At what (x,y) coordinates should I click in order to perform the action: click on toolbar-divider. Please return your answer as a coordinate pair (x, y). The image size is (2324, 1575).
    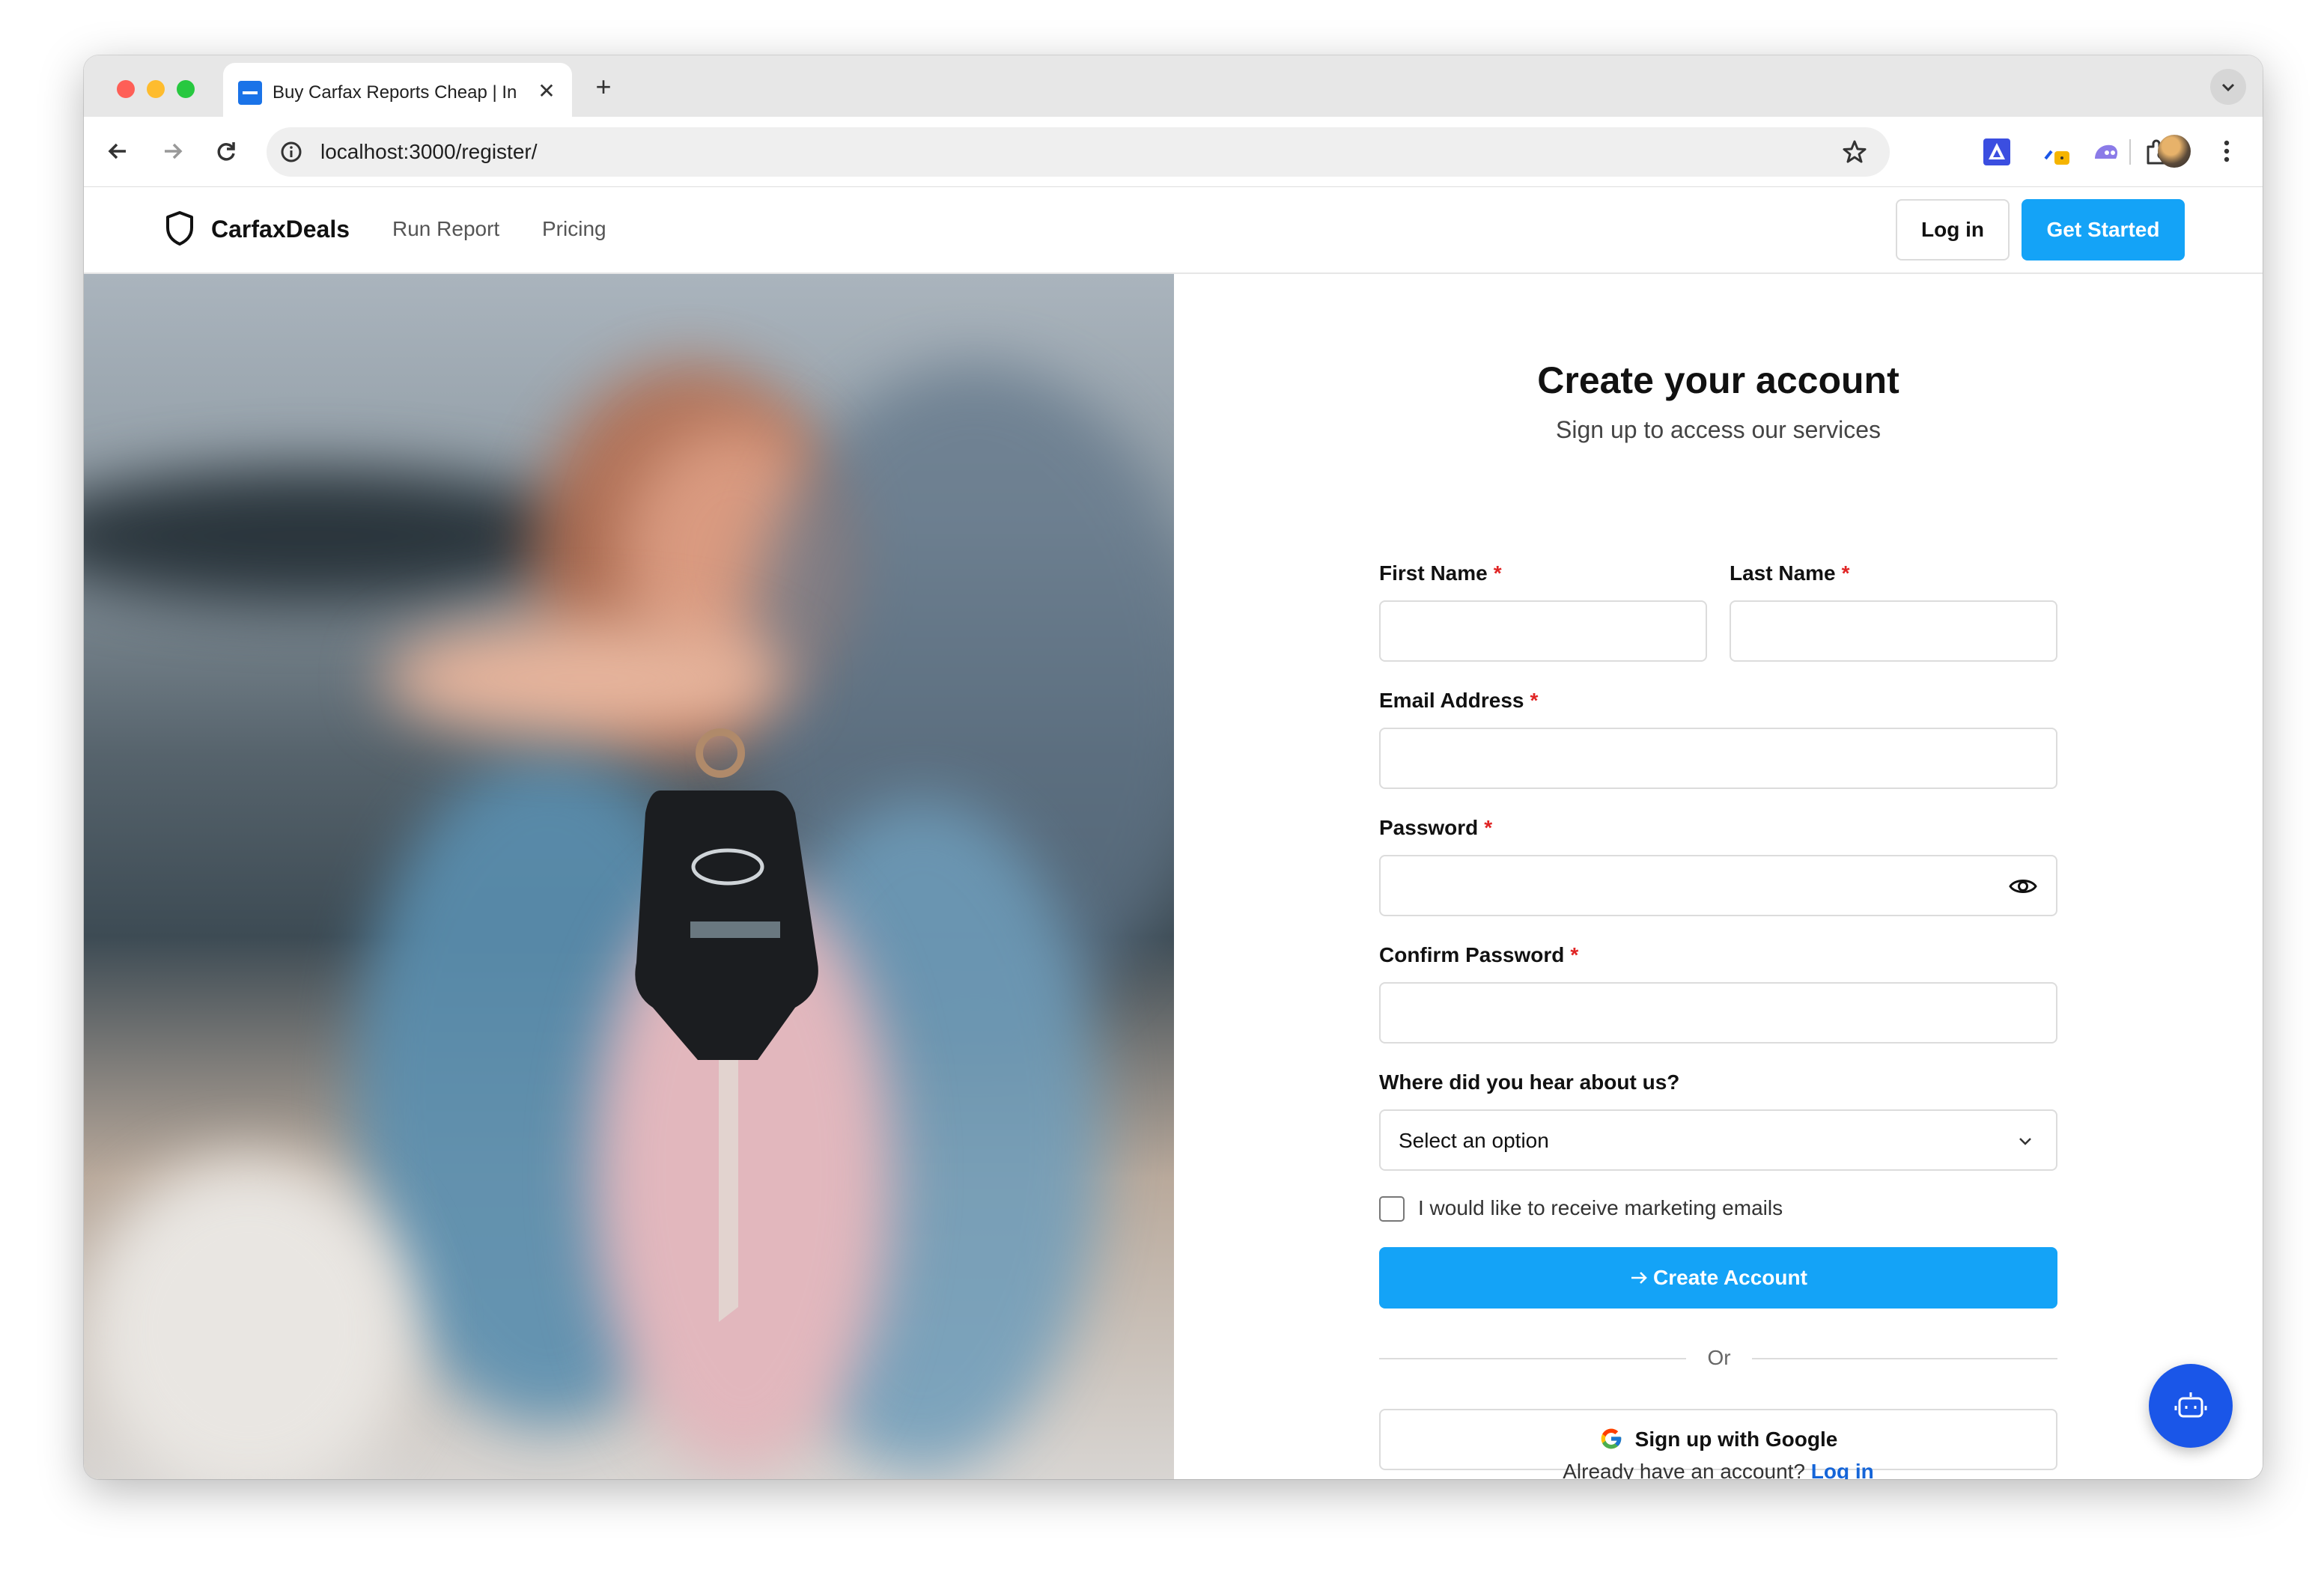
    Looking at the image, I should click on (2130, 152).